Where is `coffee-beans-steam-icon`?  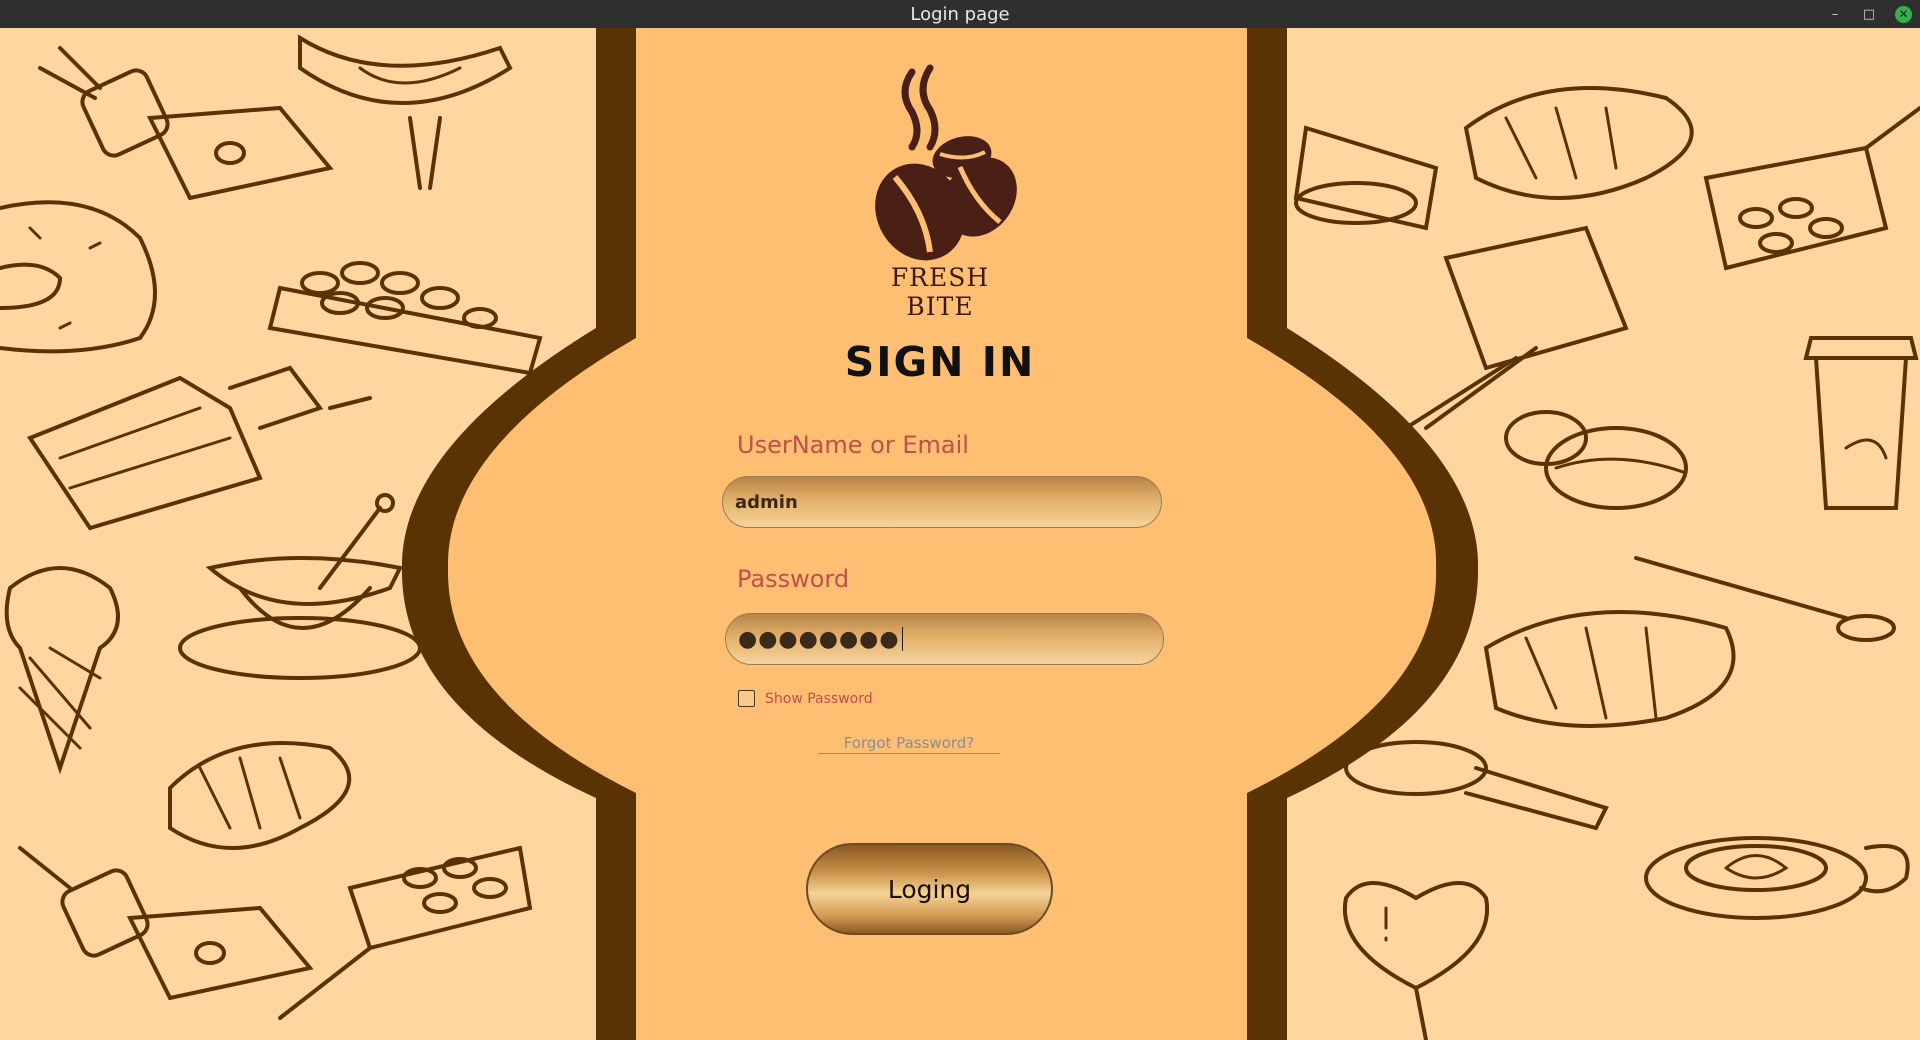
coffee-beans-steam-icon is located at coordinates (940, 177).